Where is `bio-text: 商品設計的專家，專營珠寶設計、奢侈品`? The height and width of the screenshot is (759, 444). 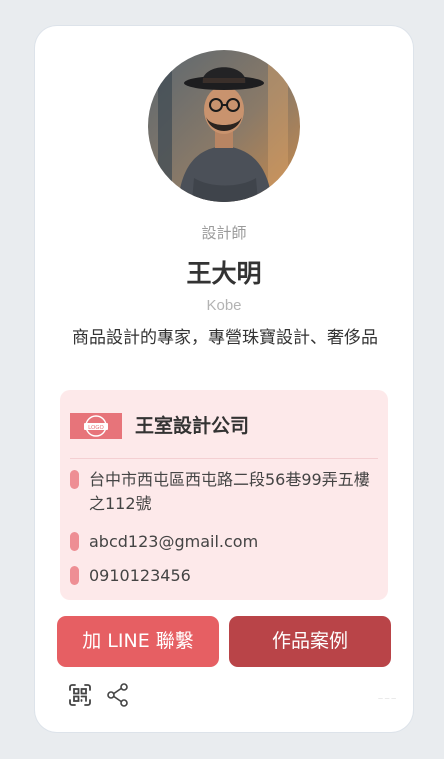 bio-text: 商品設計的專家，專營珠寶設計、奢侈品 is located at coordinates (225, 338).